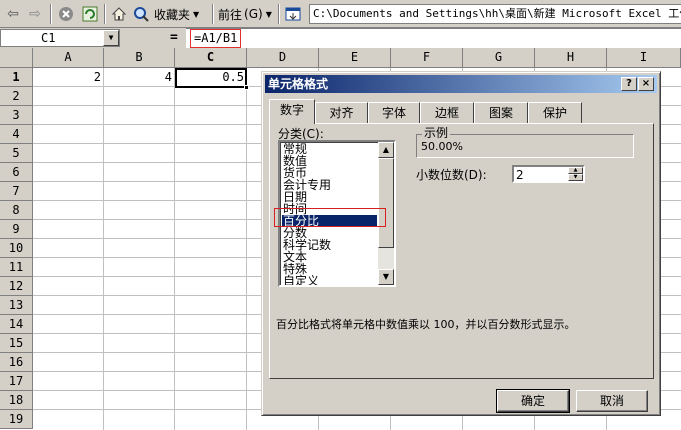 Image resolution: width=681 pixels, height=430 pixels. What do you see at coordinates (386, 150) in the screenshot?
I see `scroll-up-icon: ▲` at bounding box center [386, 150].